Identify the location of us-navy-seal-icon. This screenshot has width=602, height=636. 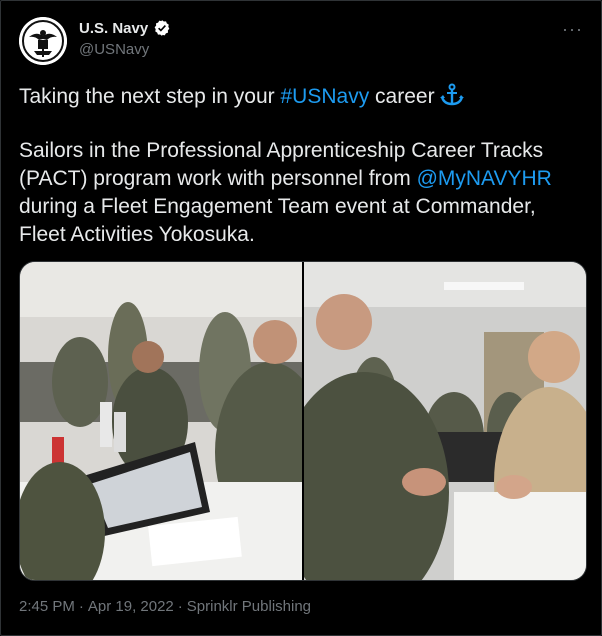
(43, 41).